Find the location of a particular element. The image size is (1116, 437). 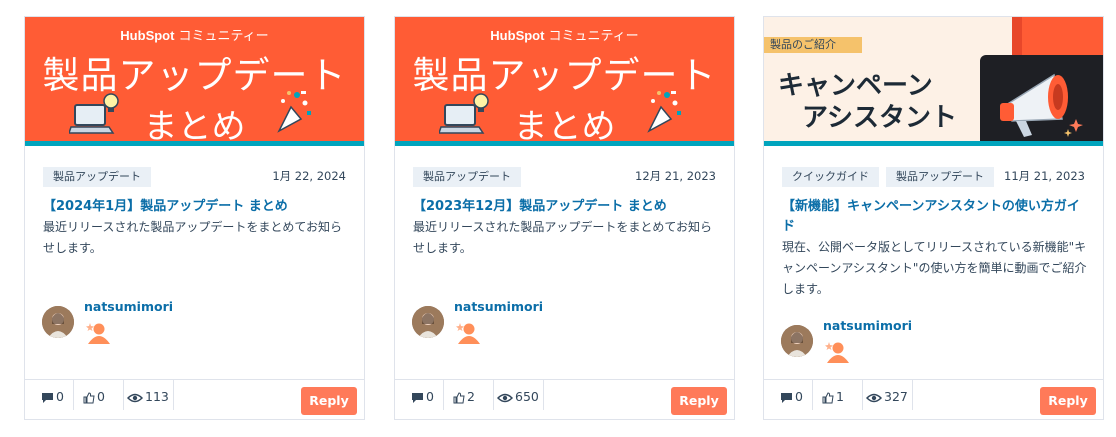

tag-quick-guide: クイックガイド is located at coordinates (830, 177).